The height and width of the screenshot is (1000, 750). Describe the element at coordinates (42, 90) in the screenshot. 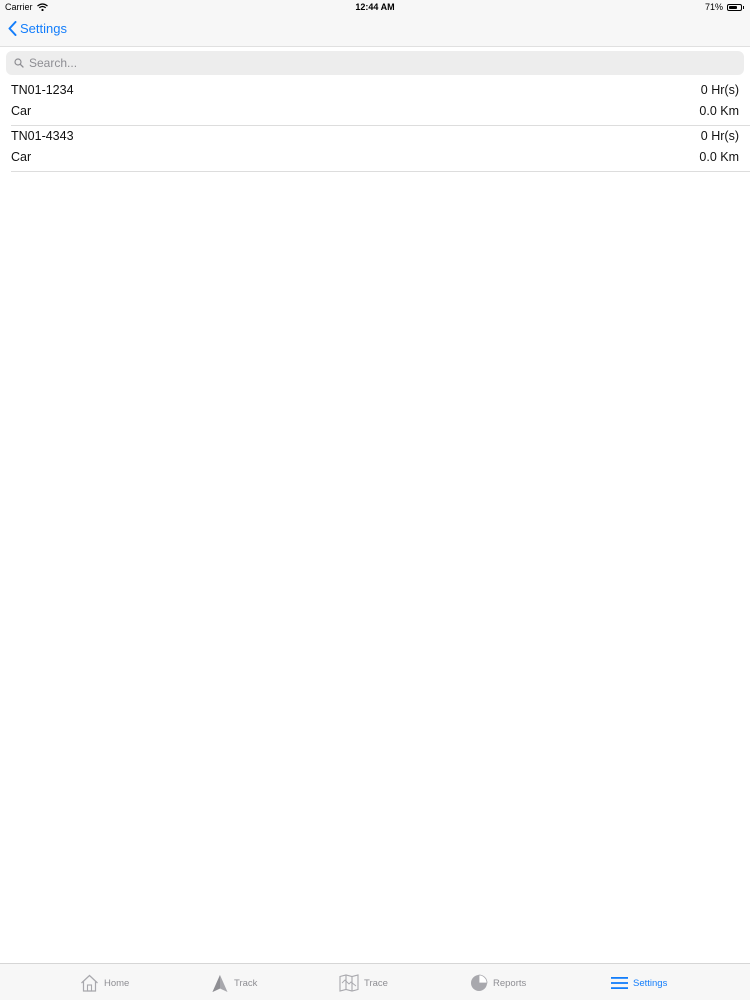

I see `vehicle-plate: TN01-1234` at that location.